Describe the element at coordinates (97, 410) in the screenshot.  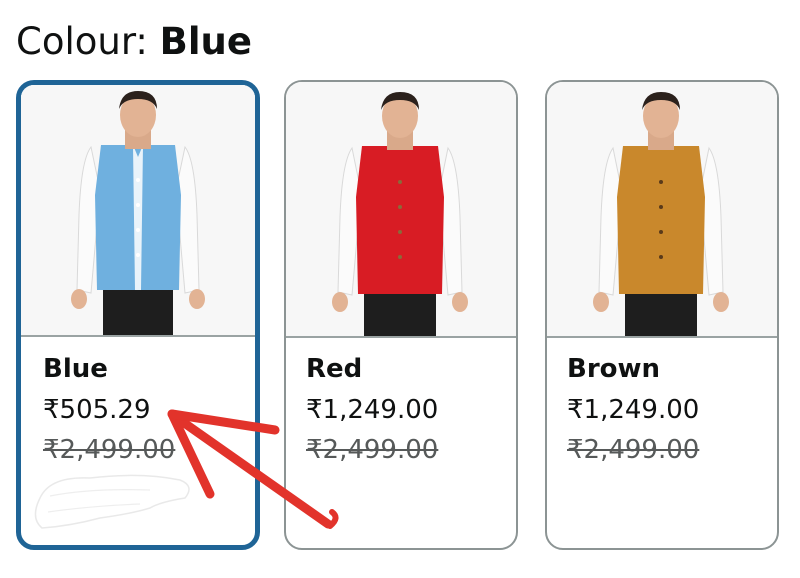
I see `option-price: ₹505.29` at that location.